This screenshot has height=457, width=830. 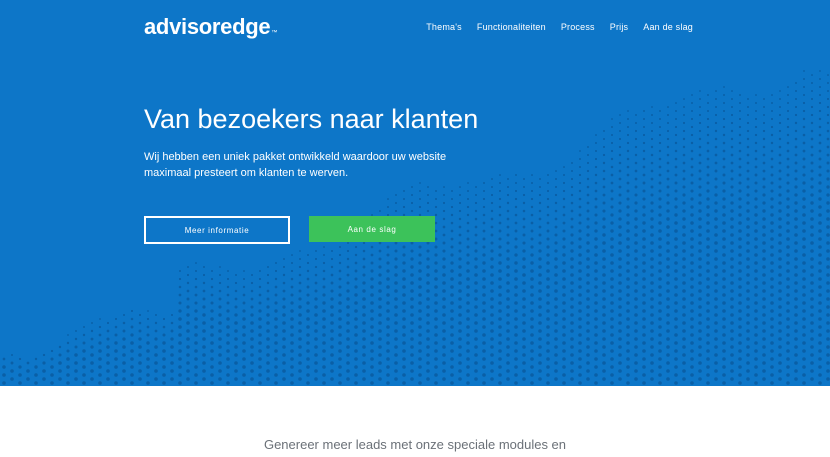 I want to click on get-started-button: Aan de slag, so click(x=372, y=229).